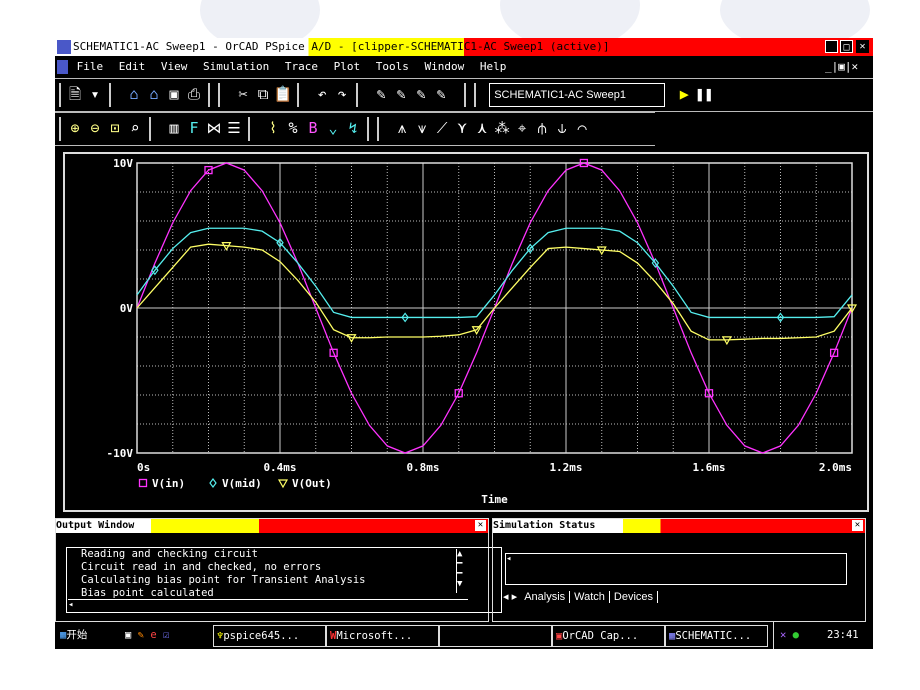 The height and width of the screenshot is (690, 920). What do you see at coordinates (679, 526) in the screenshot?
I see `simulation-status-title: Simulation Status` at bounding box center [679, 526].